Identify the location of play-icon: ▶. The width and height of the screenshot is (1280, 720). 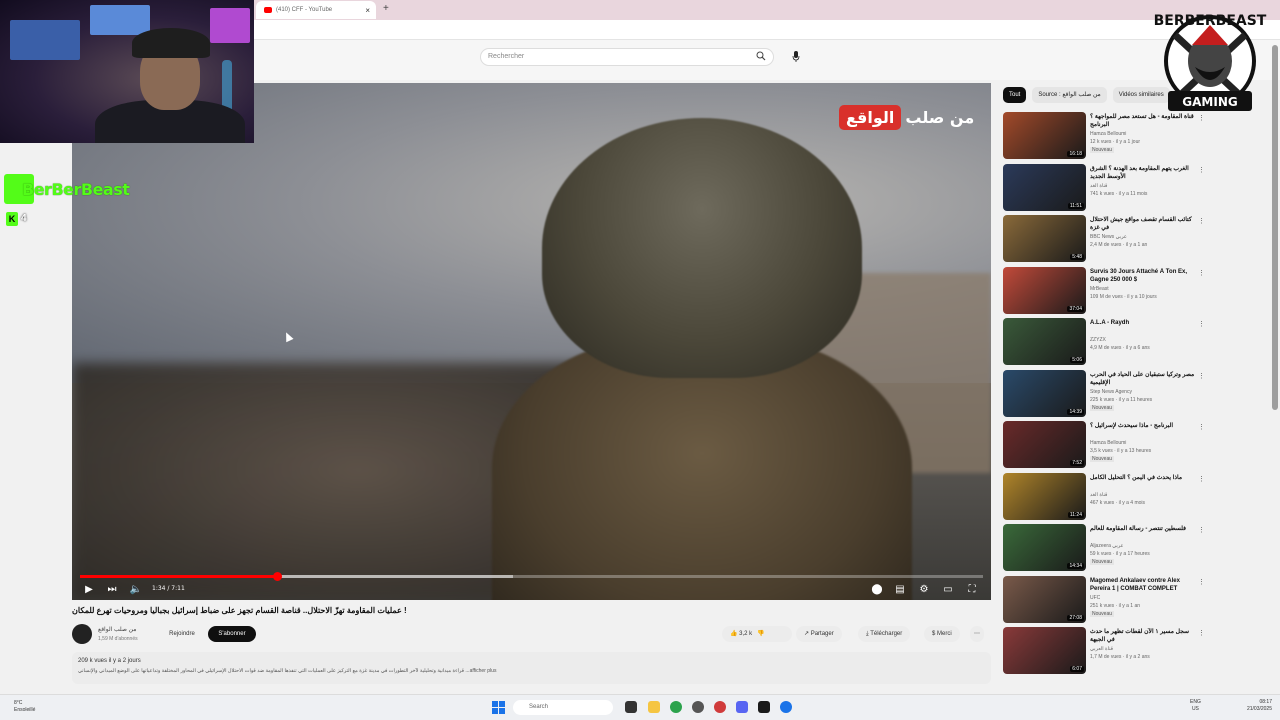
(89, 589).